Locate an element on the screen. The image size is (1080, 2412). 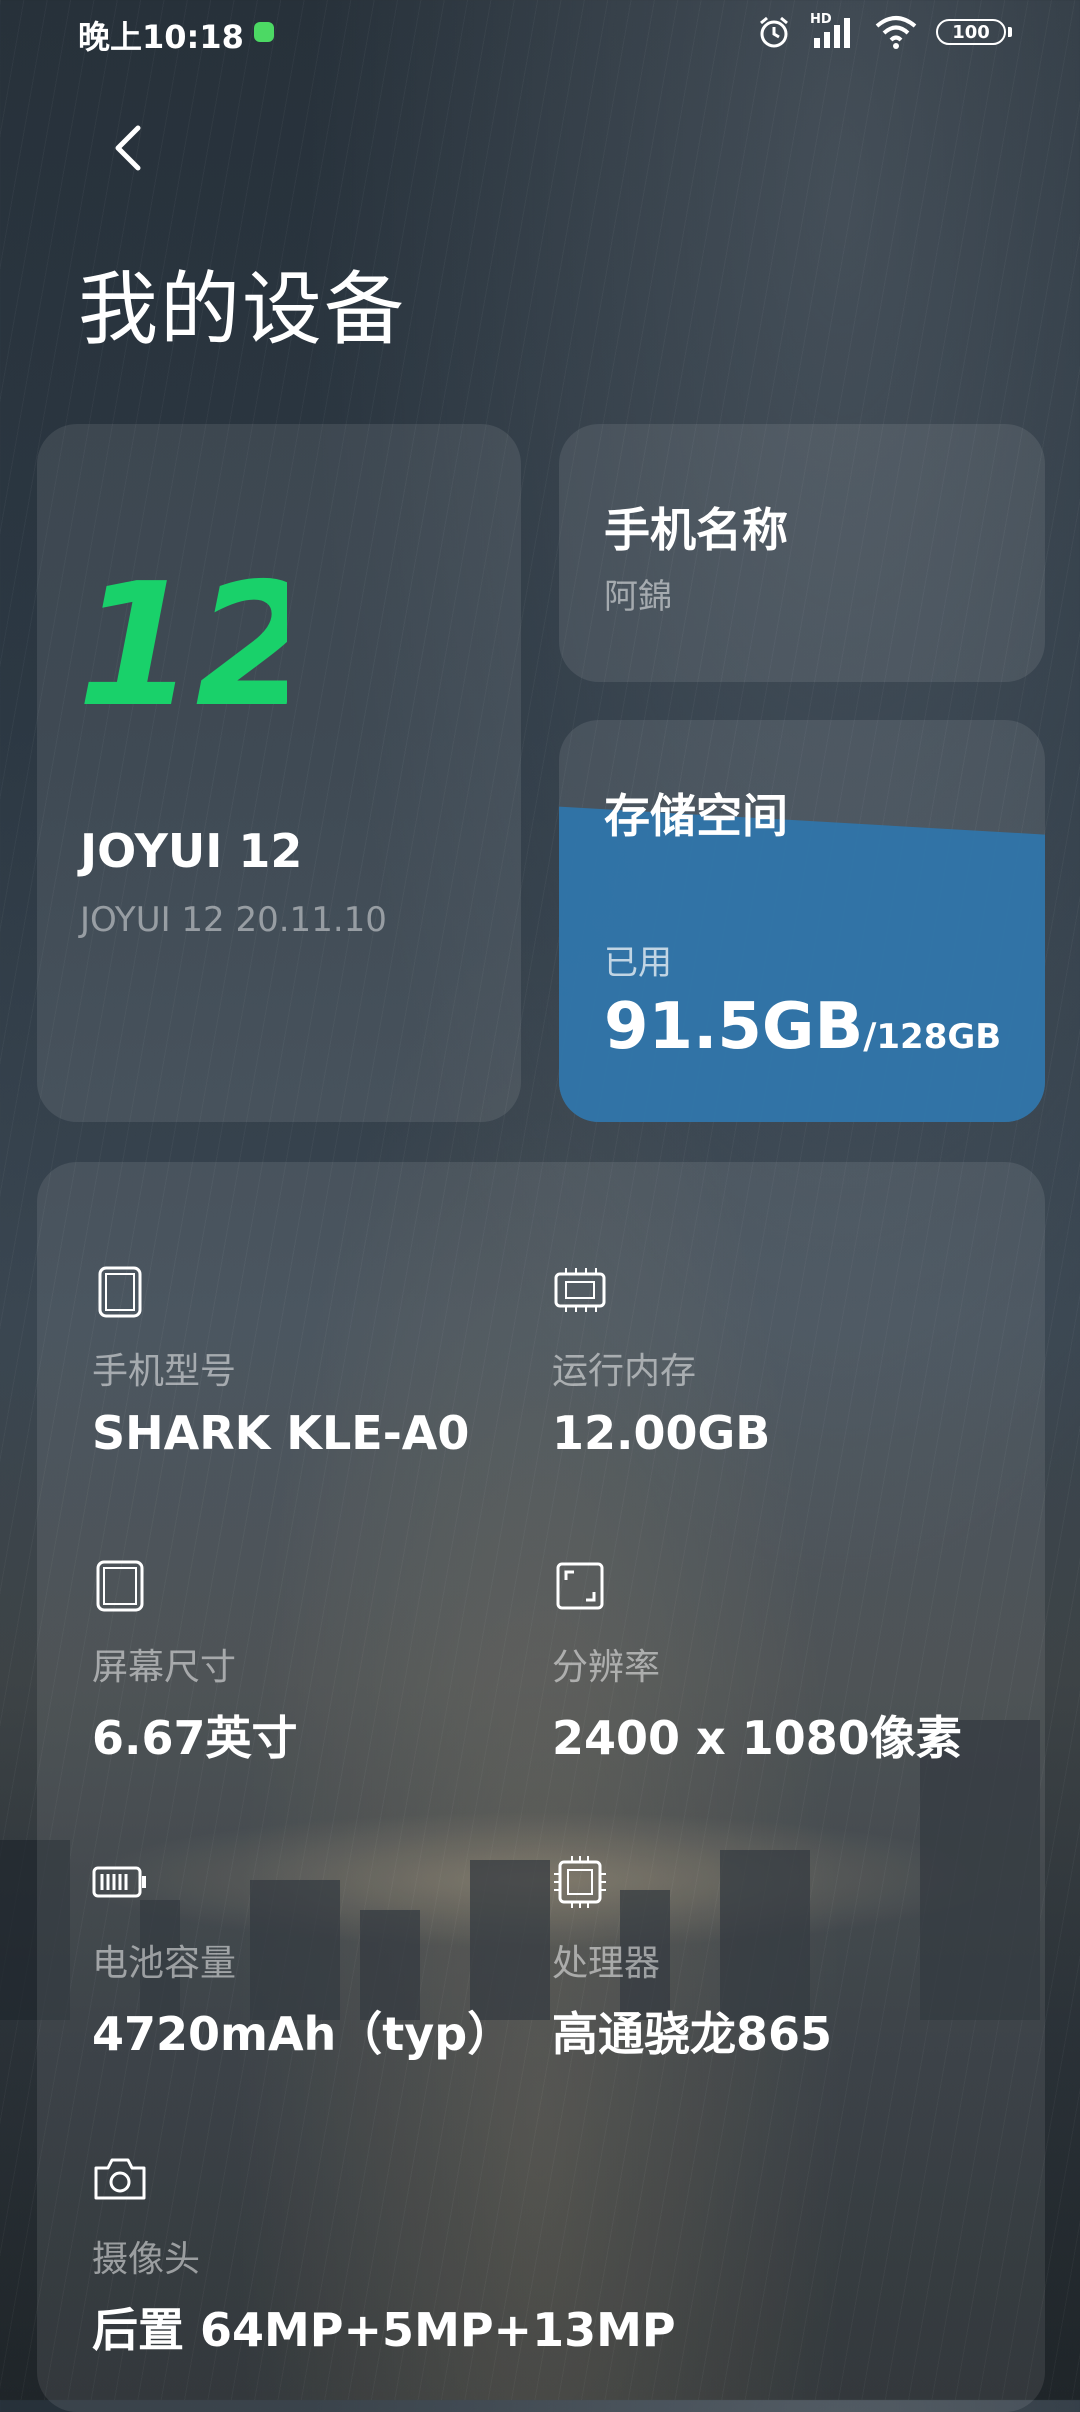
status-icons: HD 100 is located at coordinates (884, 31).